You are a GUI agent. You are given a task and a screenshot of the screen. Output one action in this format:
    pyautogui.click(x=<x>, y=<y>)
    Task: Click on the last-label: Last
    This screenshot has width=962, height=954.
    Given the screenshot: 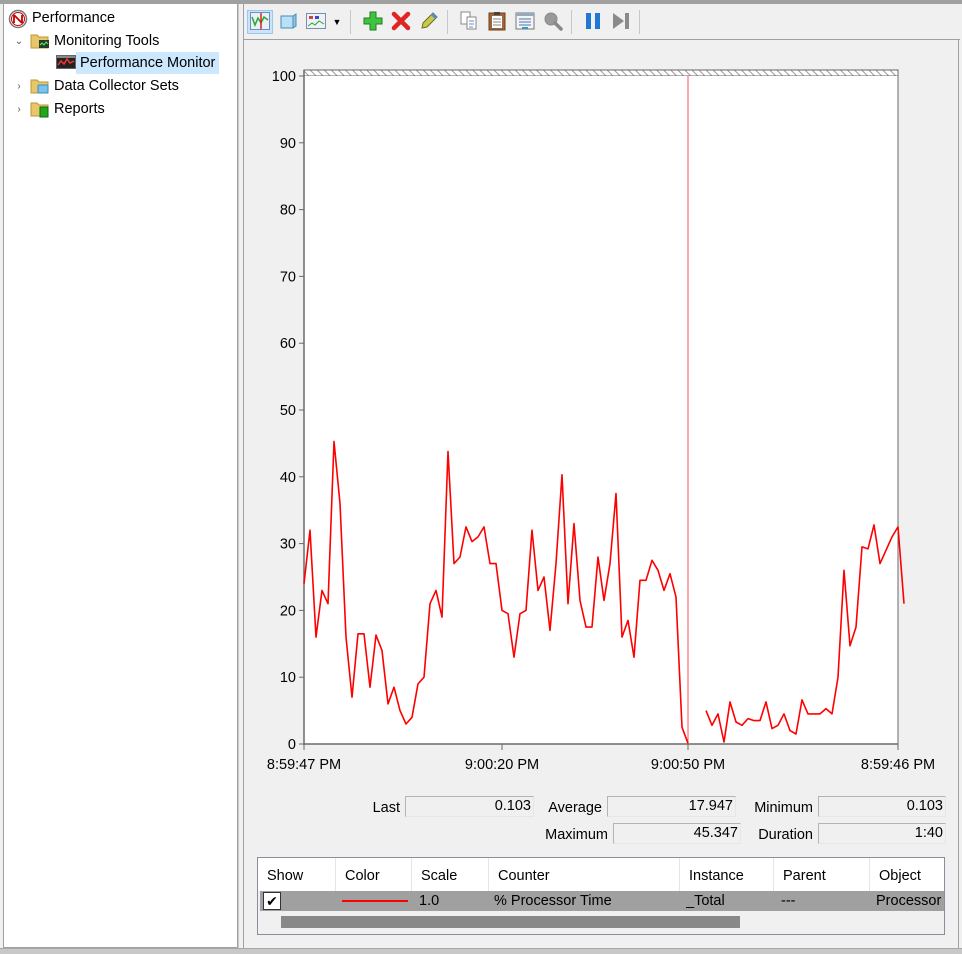 What is the action you would take?
    pyautogui.click(x=386, y=808)
    